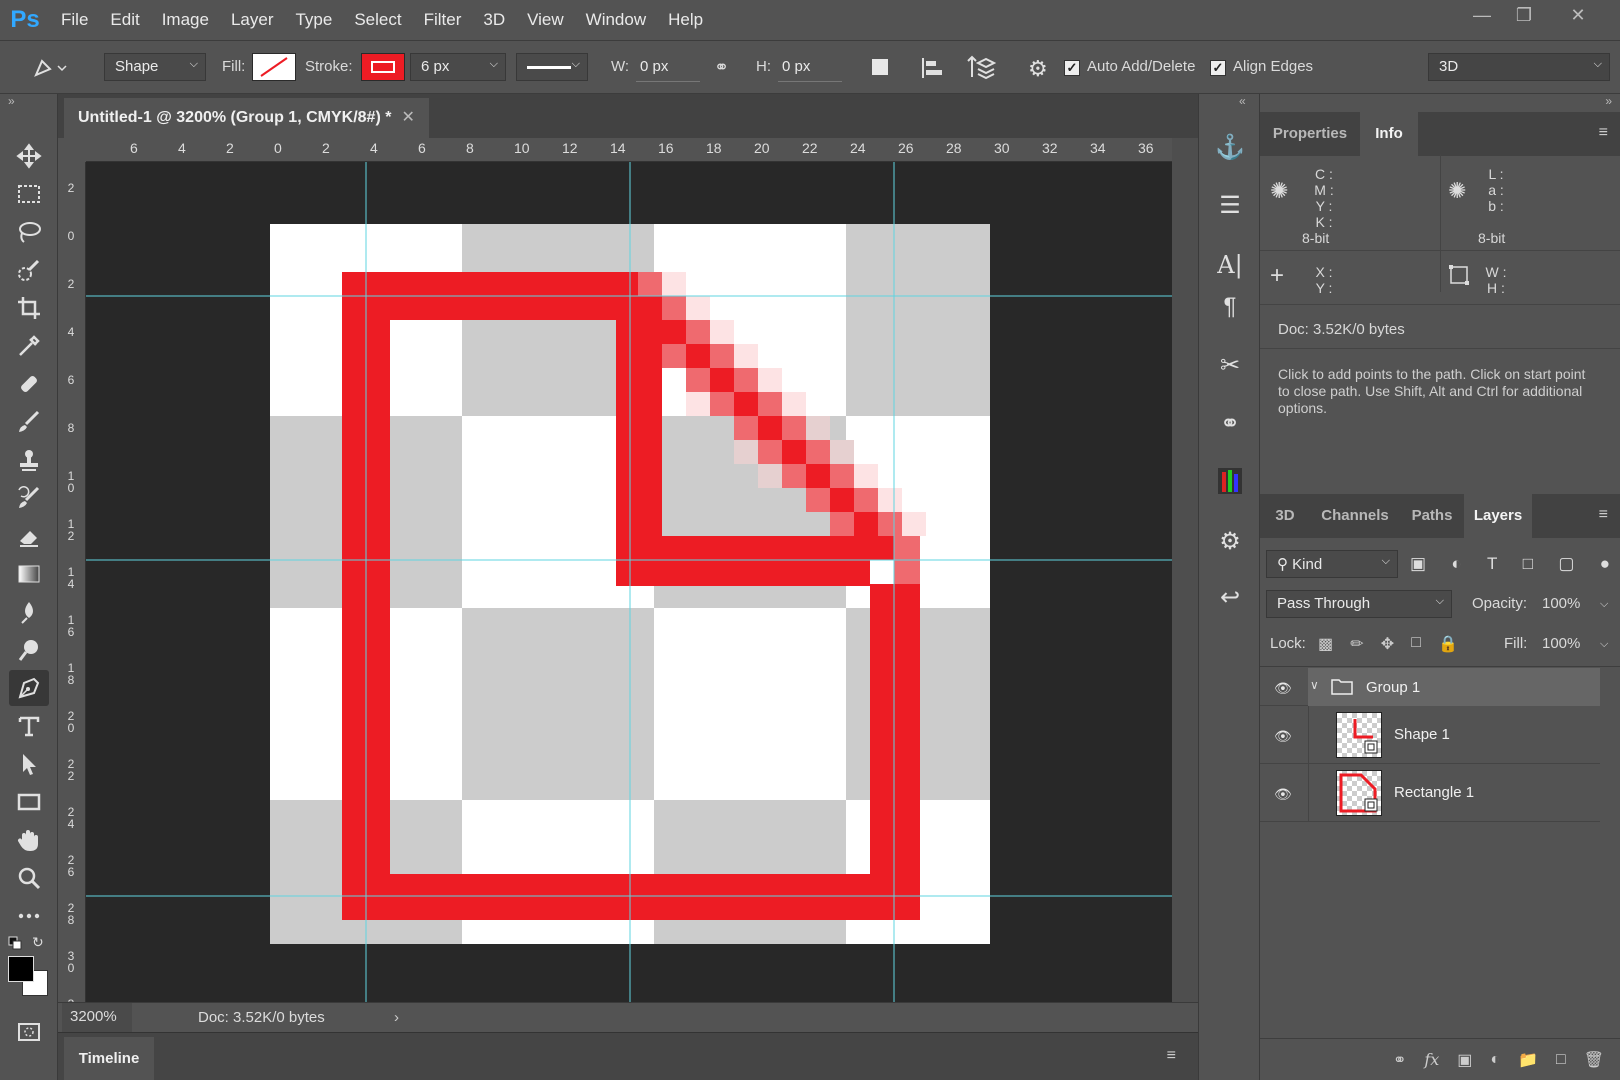 The width and height of the screenshot is (1620, 1080). What do you see at coordinates (1389, 134) in the screenshot?
I see `tab-info: Info` at bounding box center [1389, 134].